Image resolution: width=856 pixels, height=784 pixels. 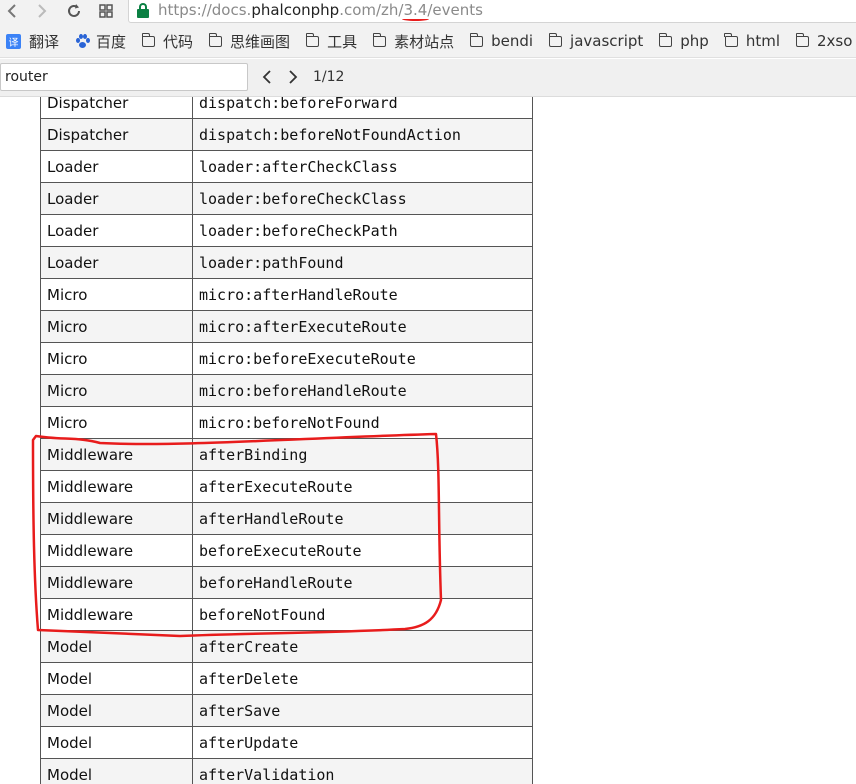 What do you see at coordinates (362, 486) in the screenshot?
I see `event-cell: afterExecuteRoute` at bounding box center [362, 486].